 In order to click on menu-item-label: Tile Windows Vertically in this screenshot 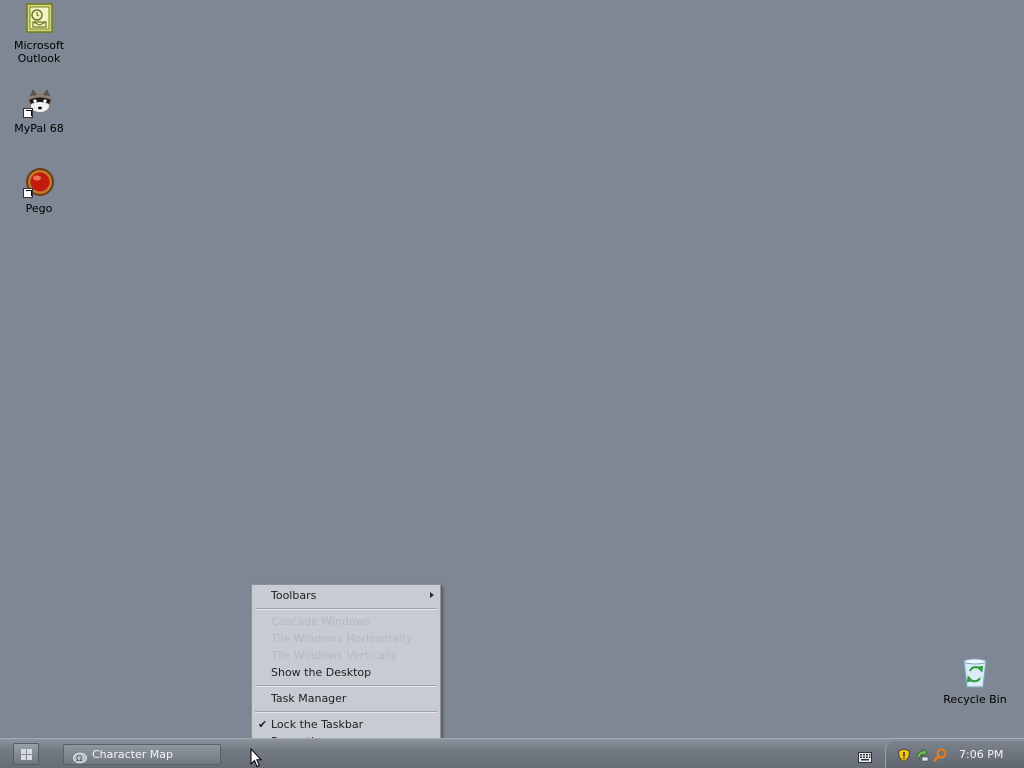, I will do `click(334, 655)`.